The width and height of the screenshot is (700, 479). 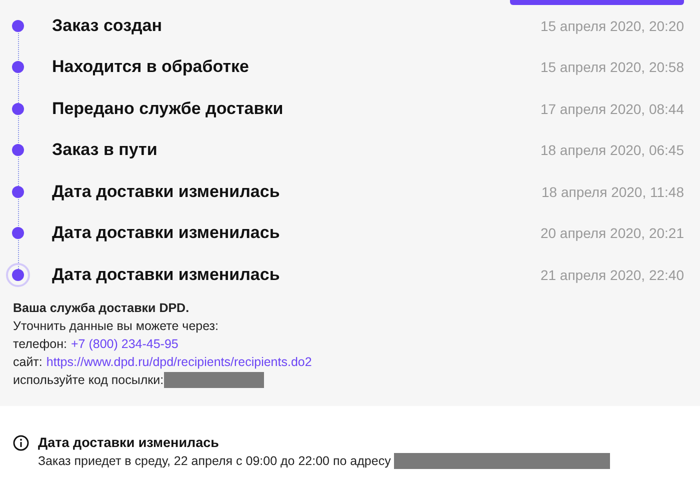 What do you see at coordinates (40, 344) in the screenshot?
I see `info-label: телефон:` at bounding box center [40, 344].